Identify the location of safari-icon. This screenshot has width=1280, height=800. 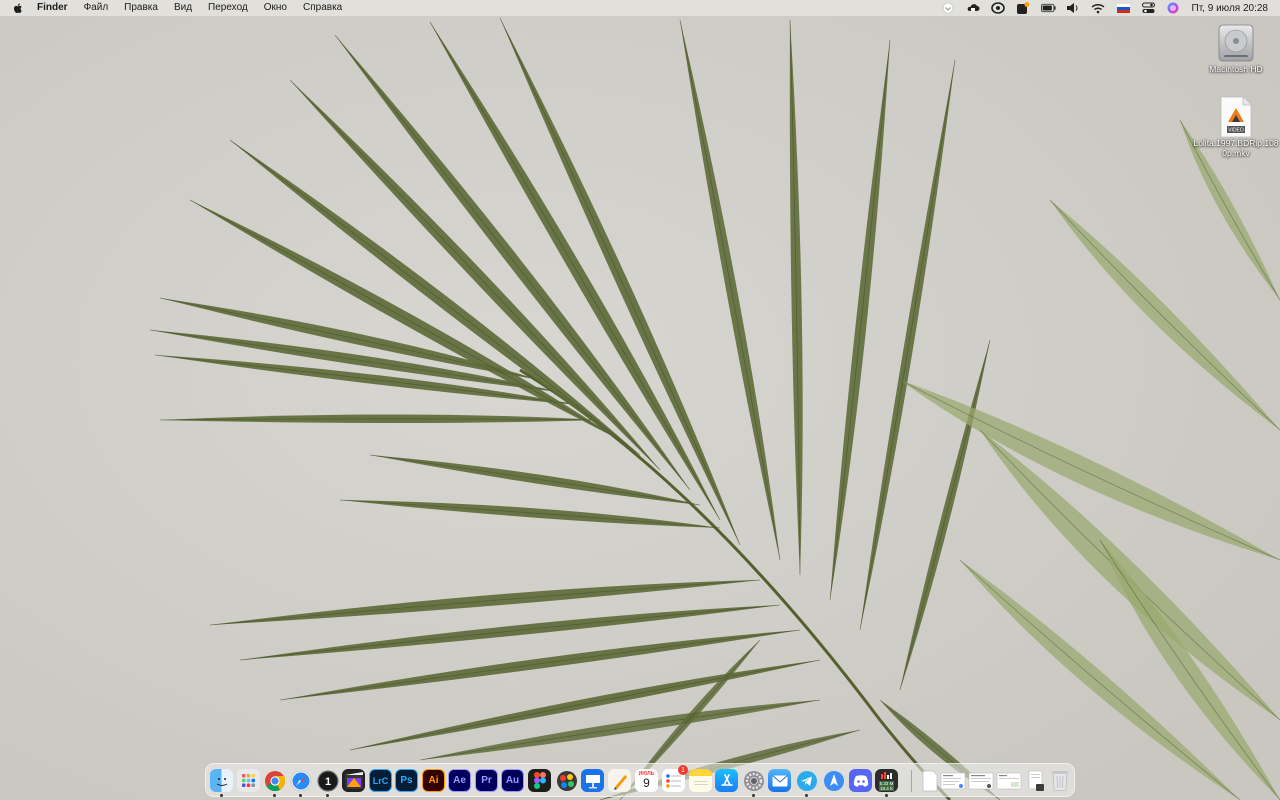
(300, 780).